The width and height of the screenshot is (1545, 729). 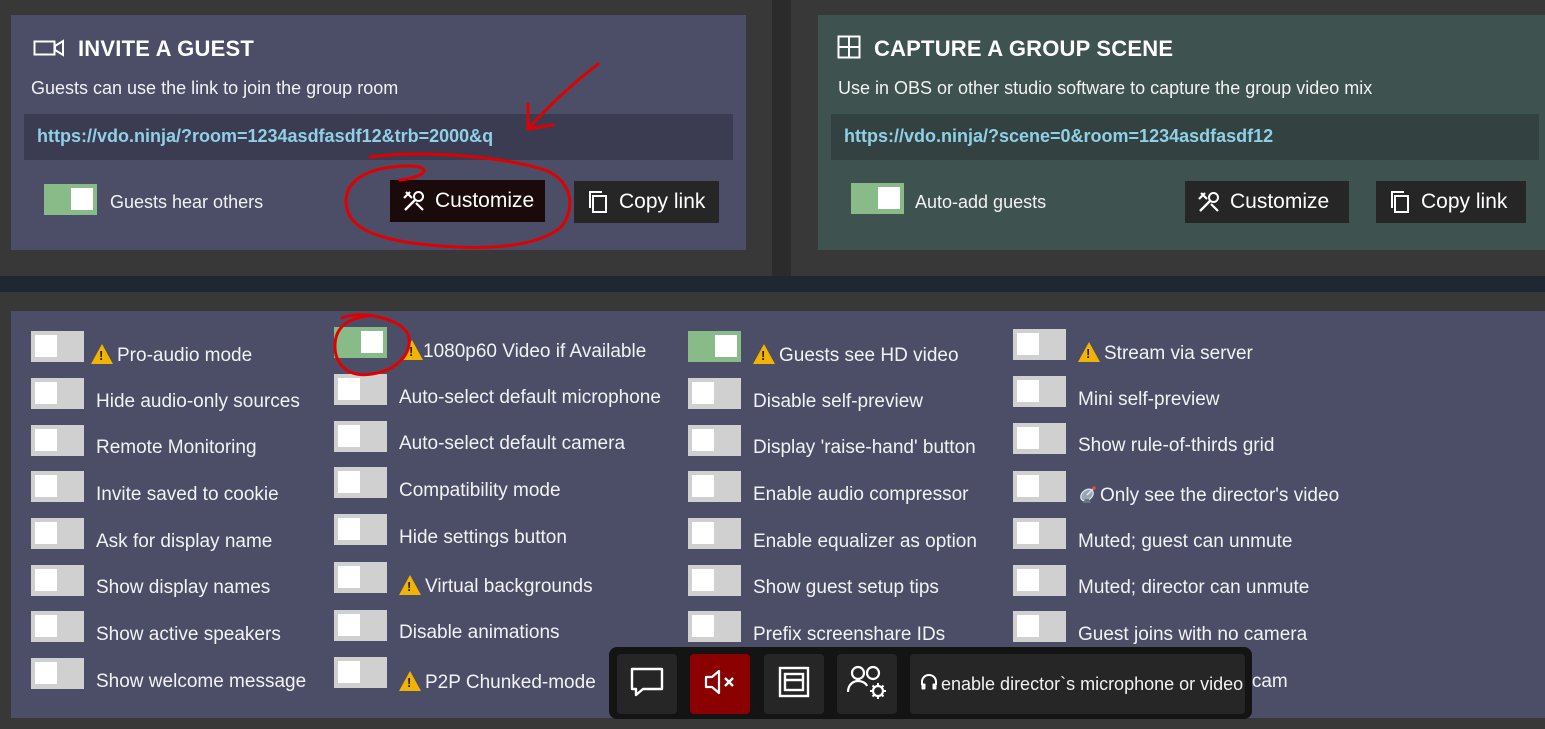 I want to click on chat-icon, so click(x=647, y=684).